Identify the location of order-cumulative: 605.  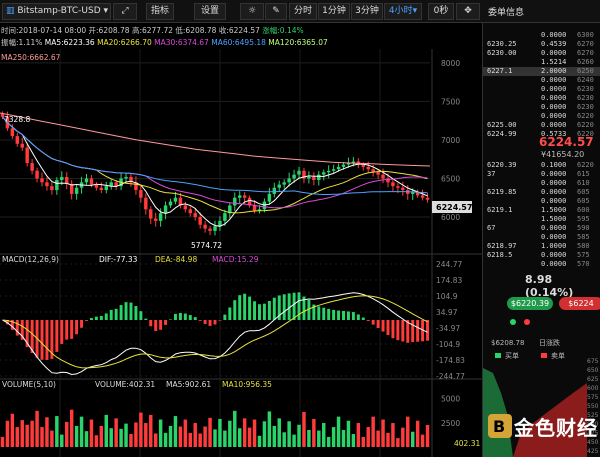
(583, 201).